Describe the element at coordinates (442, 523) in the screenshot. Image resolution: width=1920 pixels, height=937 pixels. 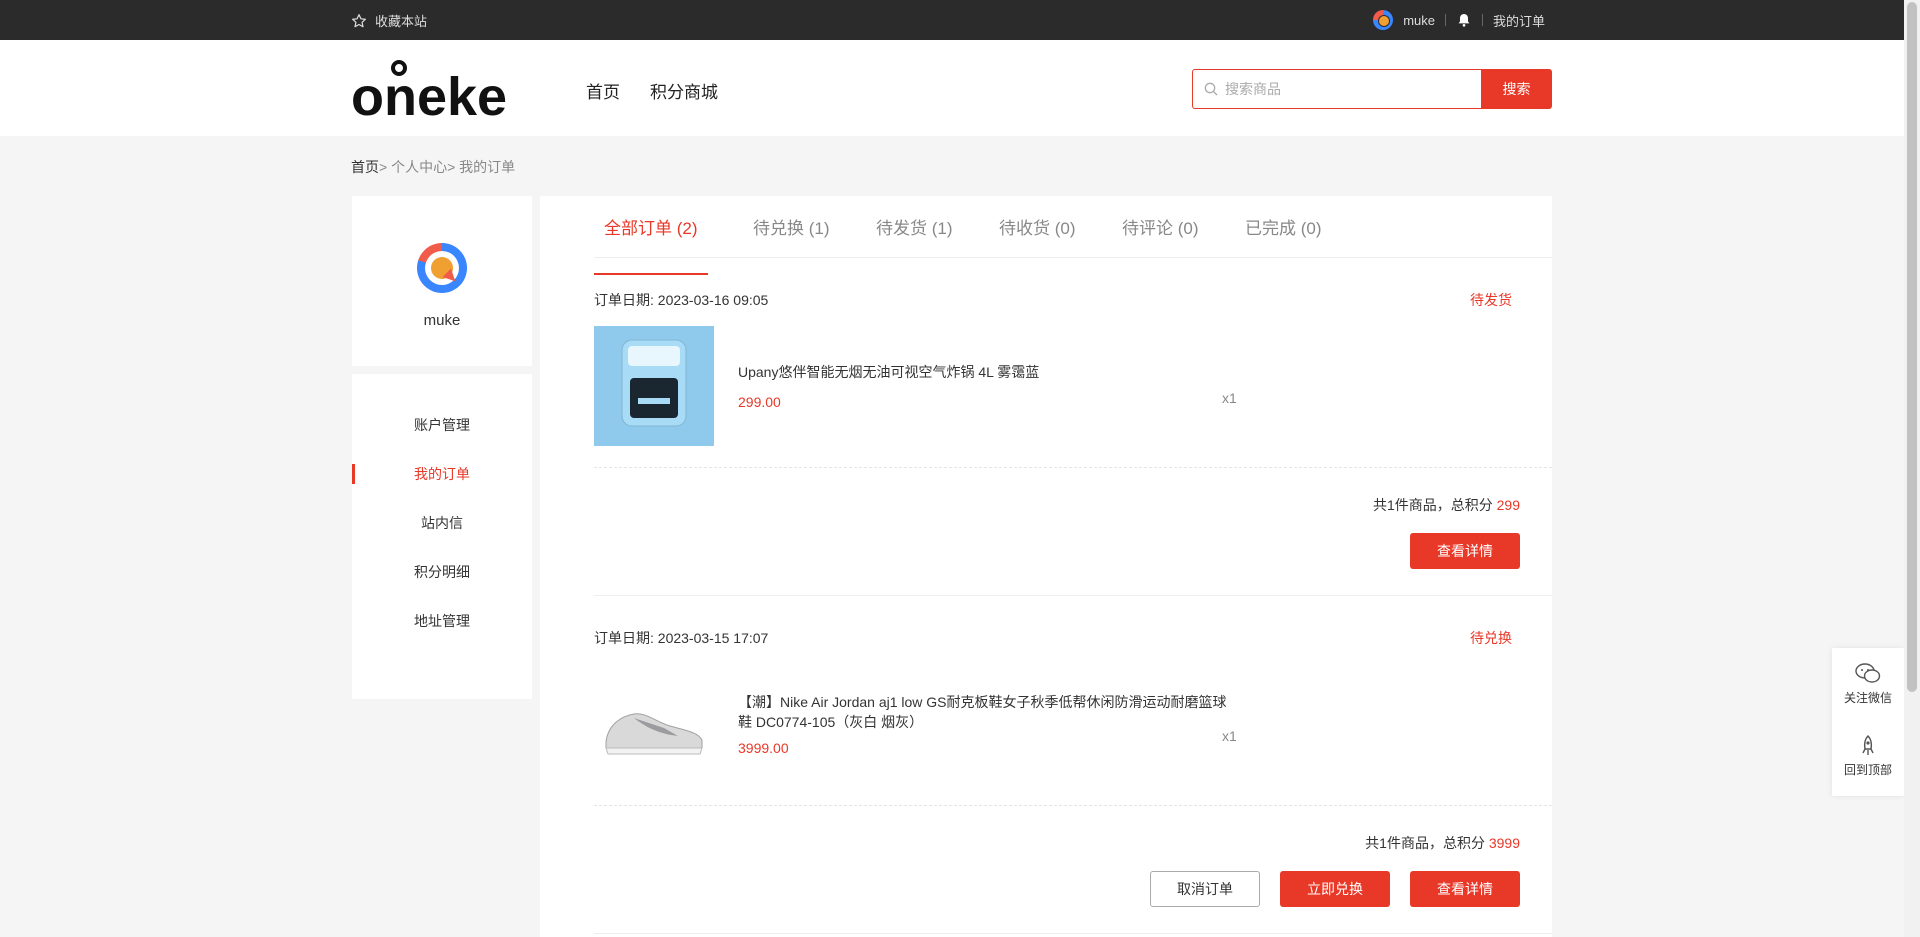
I see `sidebar-item-messages: 站内信` at that location.